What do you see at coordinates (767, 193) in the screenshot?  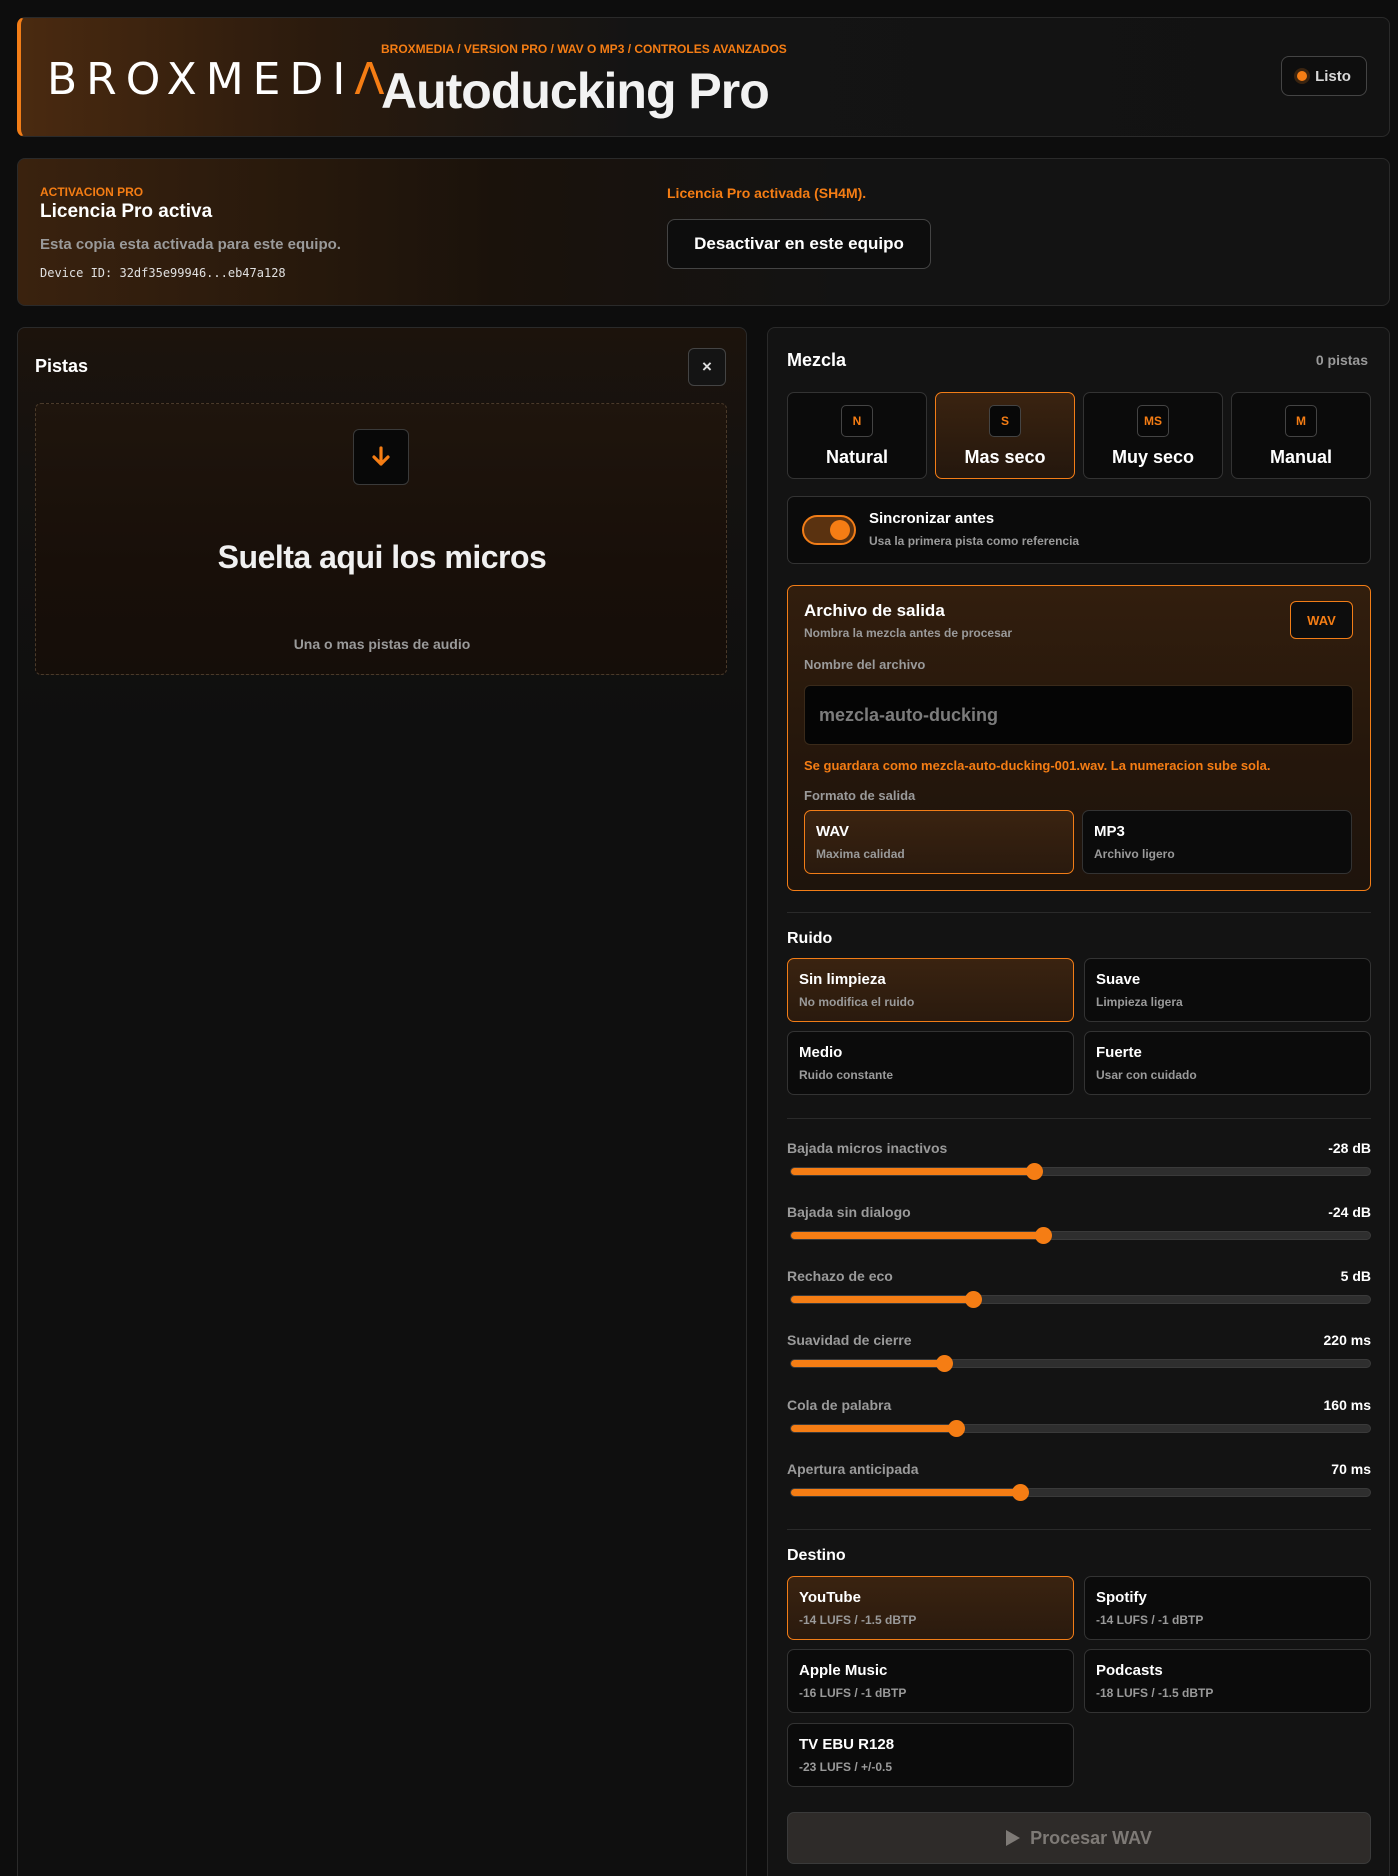 I see `license-status: Licencia Pro activada (SH4M).` at bounding box center [767, 193].